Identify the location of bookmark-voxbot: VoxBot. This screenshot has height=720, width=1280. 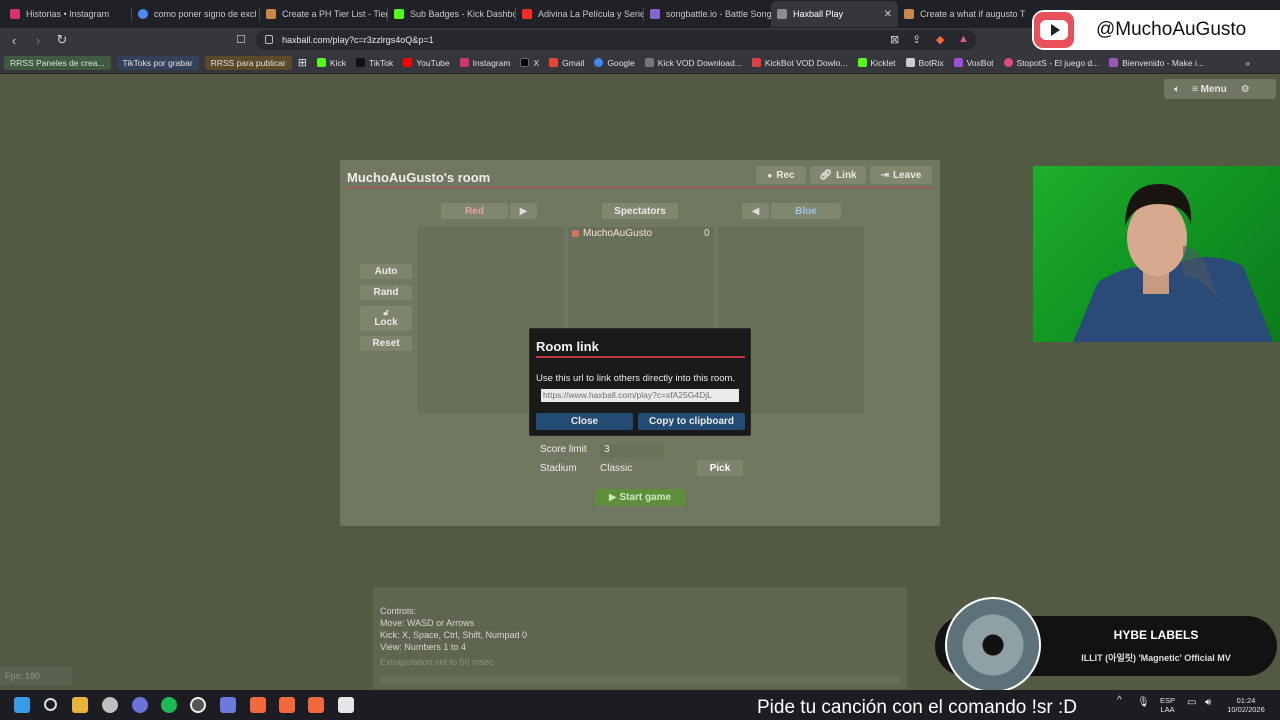
(973, 63).